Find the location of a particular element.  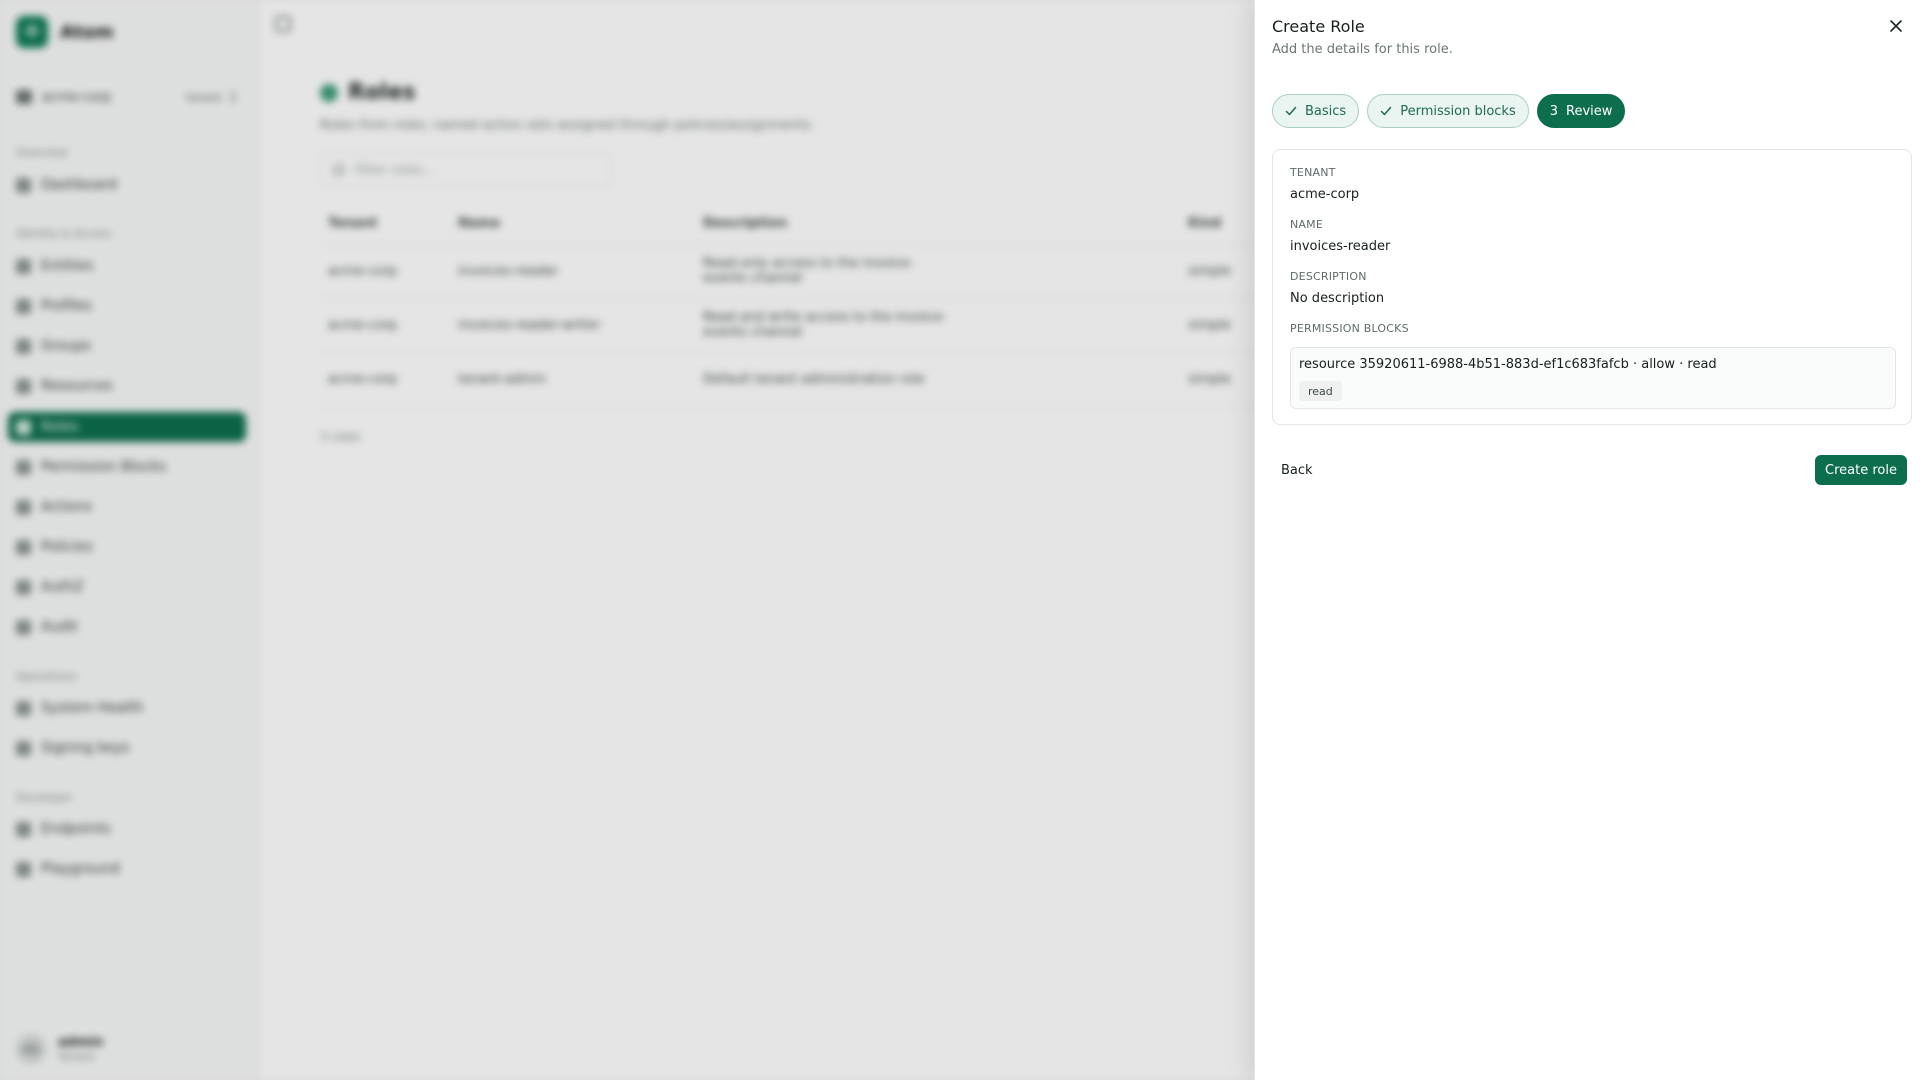

step-label: Basics is located at coordinates (1326, 111).